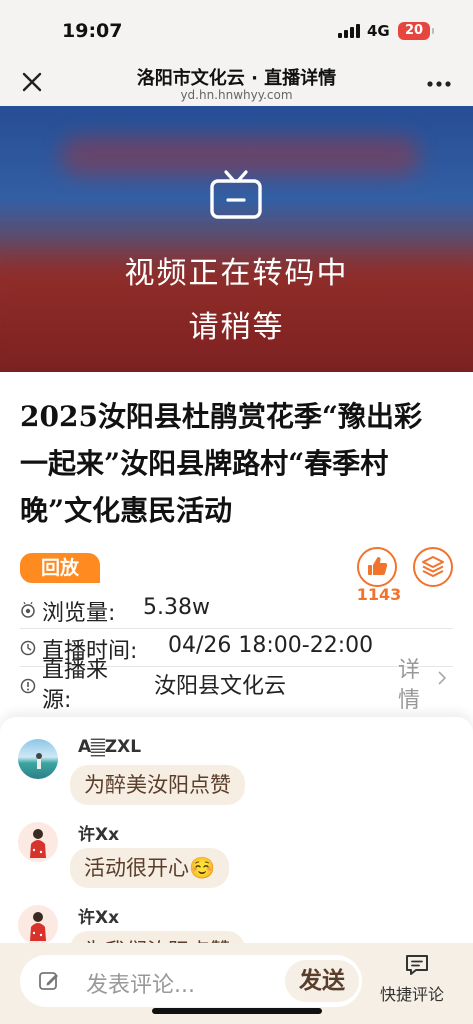  I want to click on layers-icon, so click(433, 566).